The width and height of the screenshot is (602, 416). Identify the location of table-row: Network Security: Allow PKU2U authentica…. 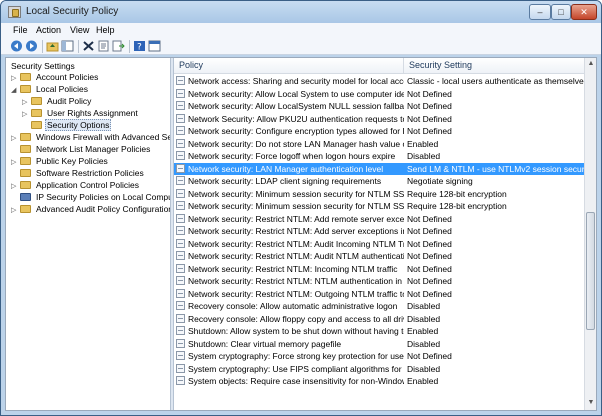
(379, 119).